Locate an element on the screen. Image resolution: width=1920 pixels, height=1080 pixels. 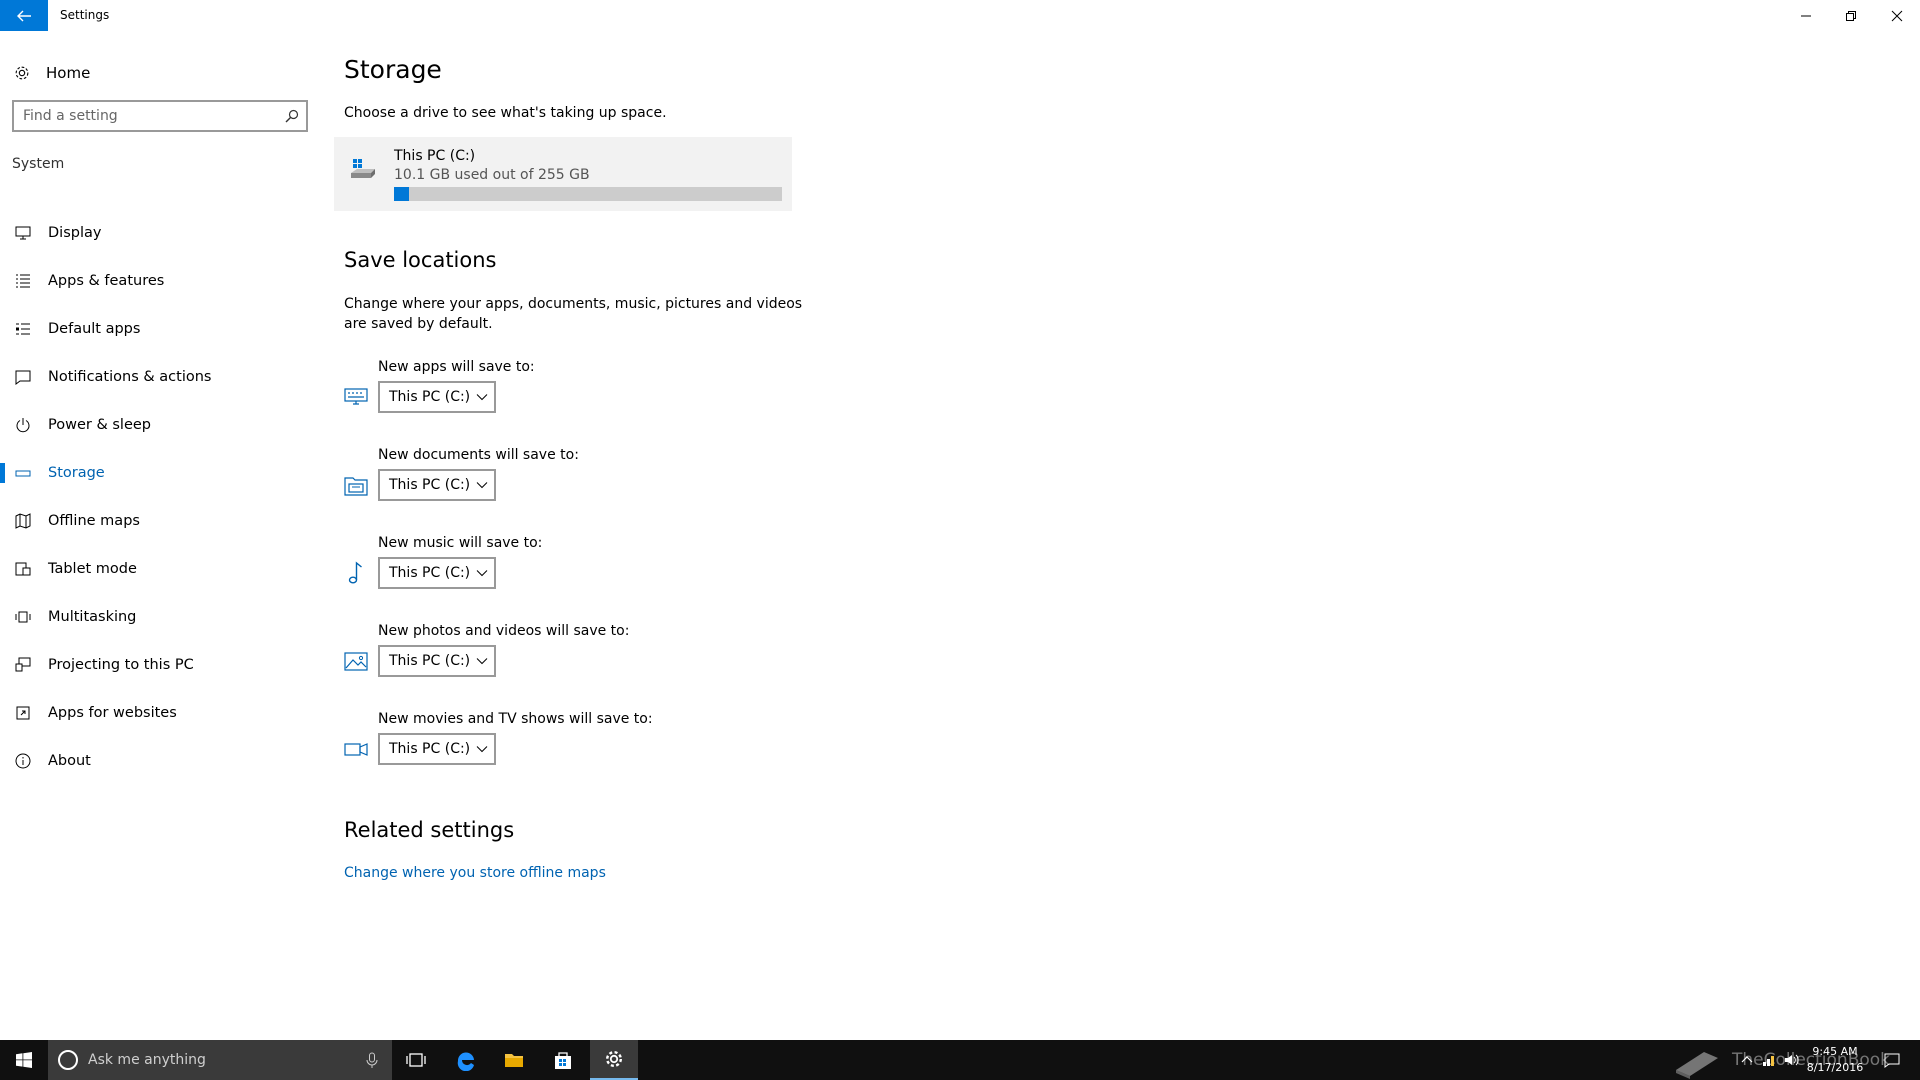
sidebar-item-offline-maps: Offline maps is located at coordinates (160, 521).